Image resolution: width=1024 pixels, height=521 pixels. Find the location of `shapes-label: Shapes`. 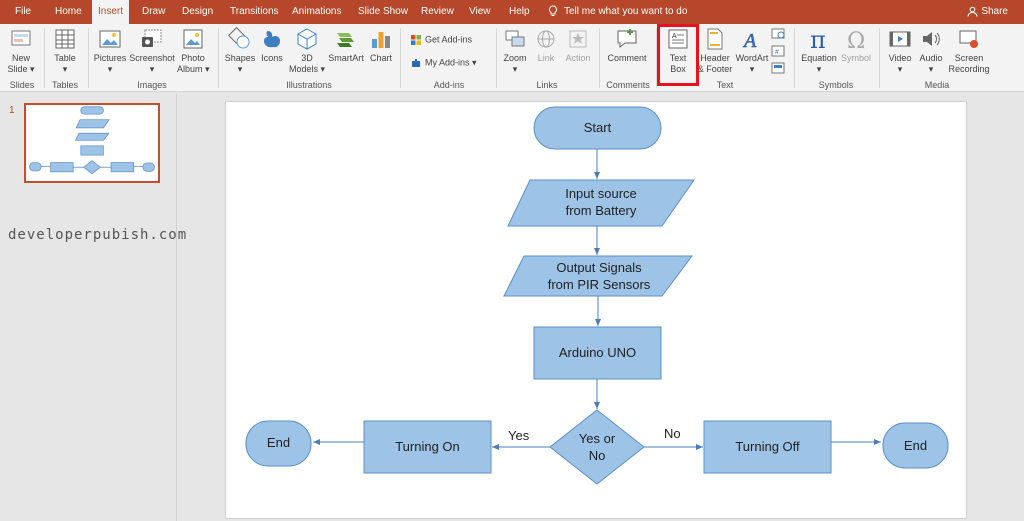

shapes-label: Shapes is located at coordinates (240, 58).